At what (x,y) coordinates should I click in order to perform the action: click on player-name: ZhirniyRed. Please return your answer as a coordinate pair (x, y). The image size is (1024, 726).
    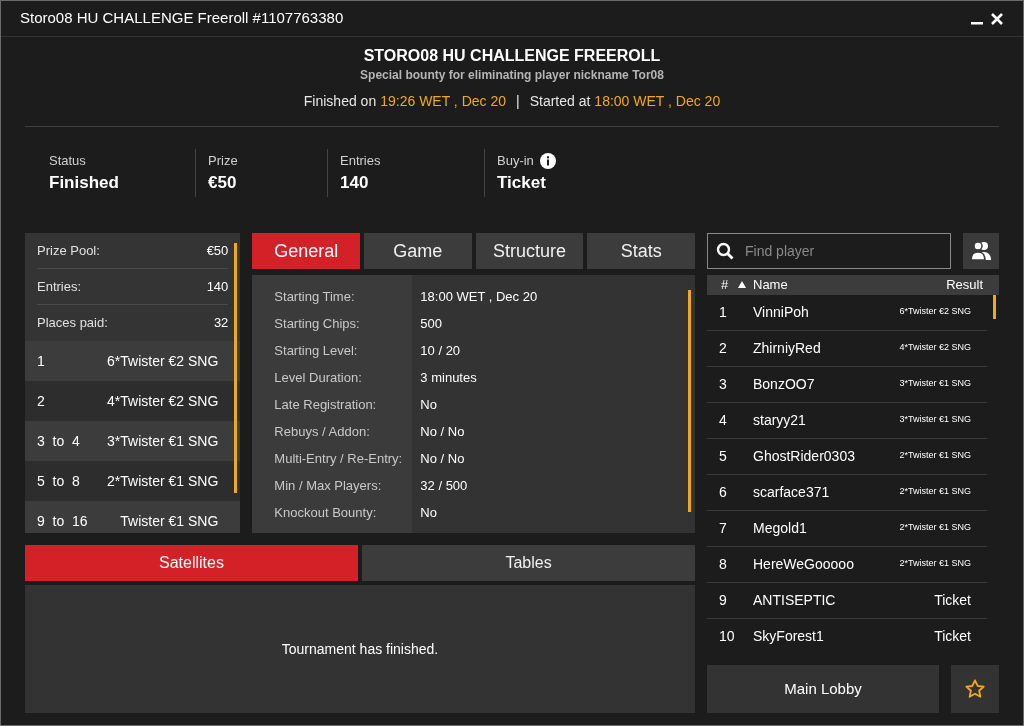
    Looking at the image, I should click on (787, 348).